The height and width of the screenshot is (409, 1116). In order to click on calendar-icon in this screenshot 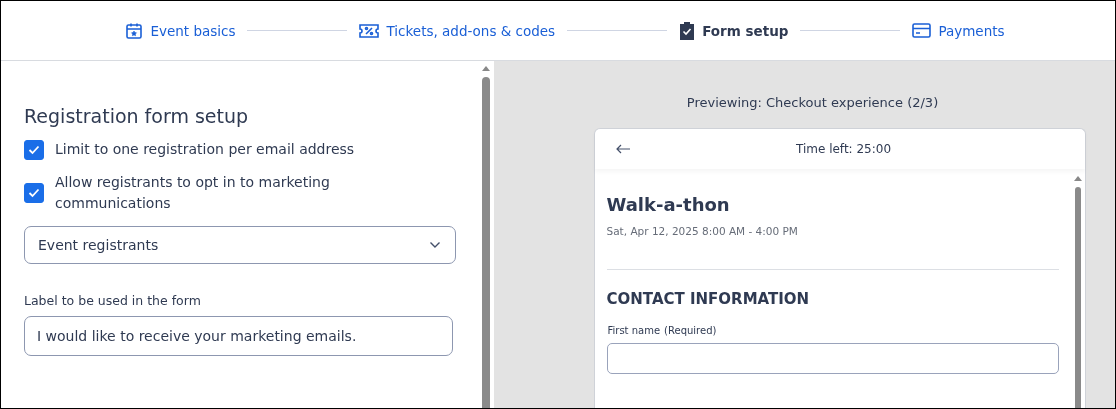, I will do `click(134, 30)`.